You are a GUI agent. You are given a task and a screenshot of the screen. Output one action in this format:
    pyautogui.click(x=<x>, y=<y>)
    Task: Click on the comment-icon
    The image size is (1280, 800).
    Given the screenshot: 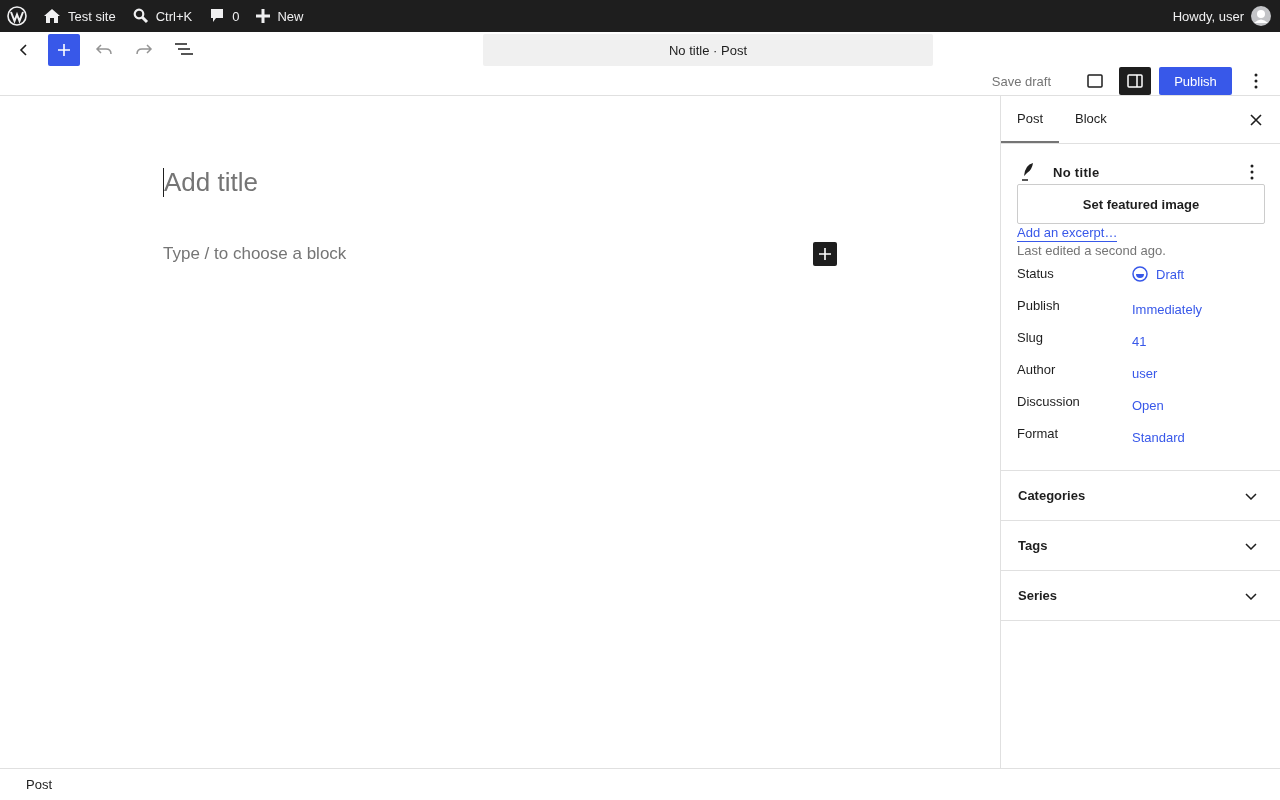 What is the action you would take?
    pyautogui.click(x=217, y=16)
    